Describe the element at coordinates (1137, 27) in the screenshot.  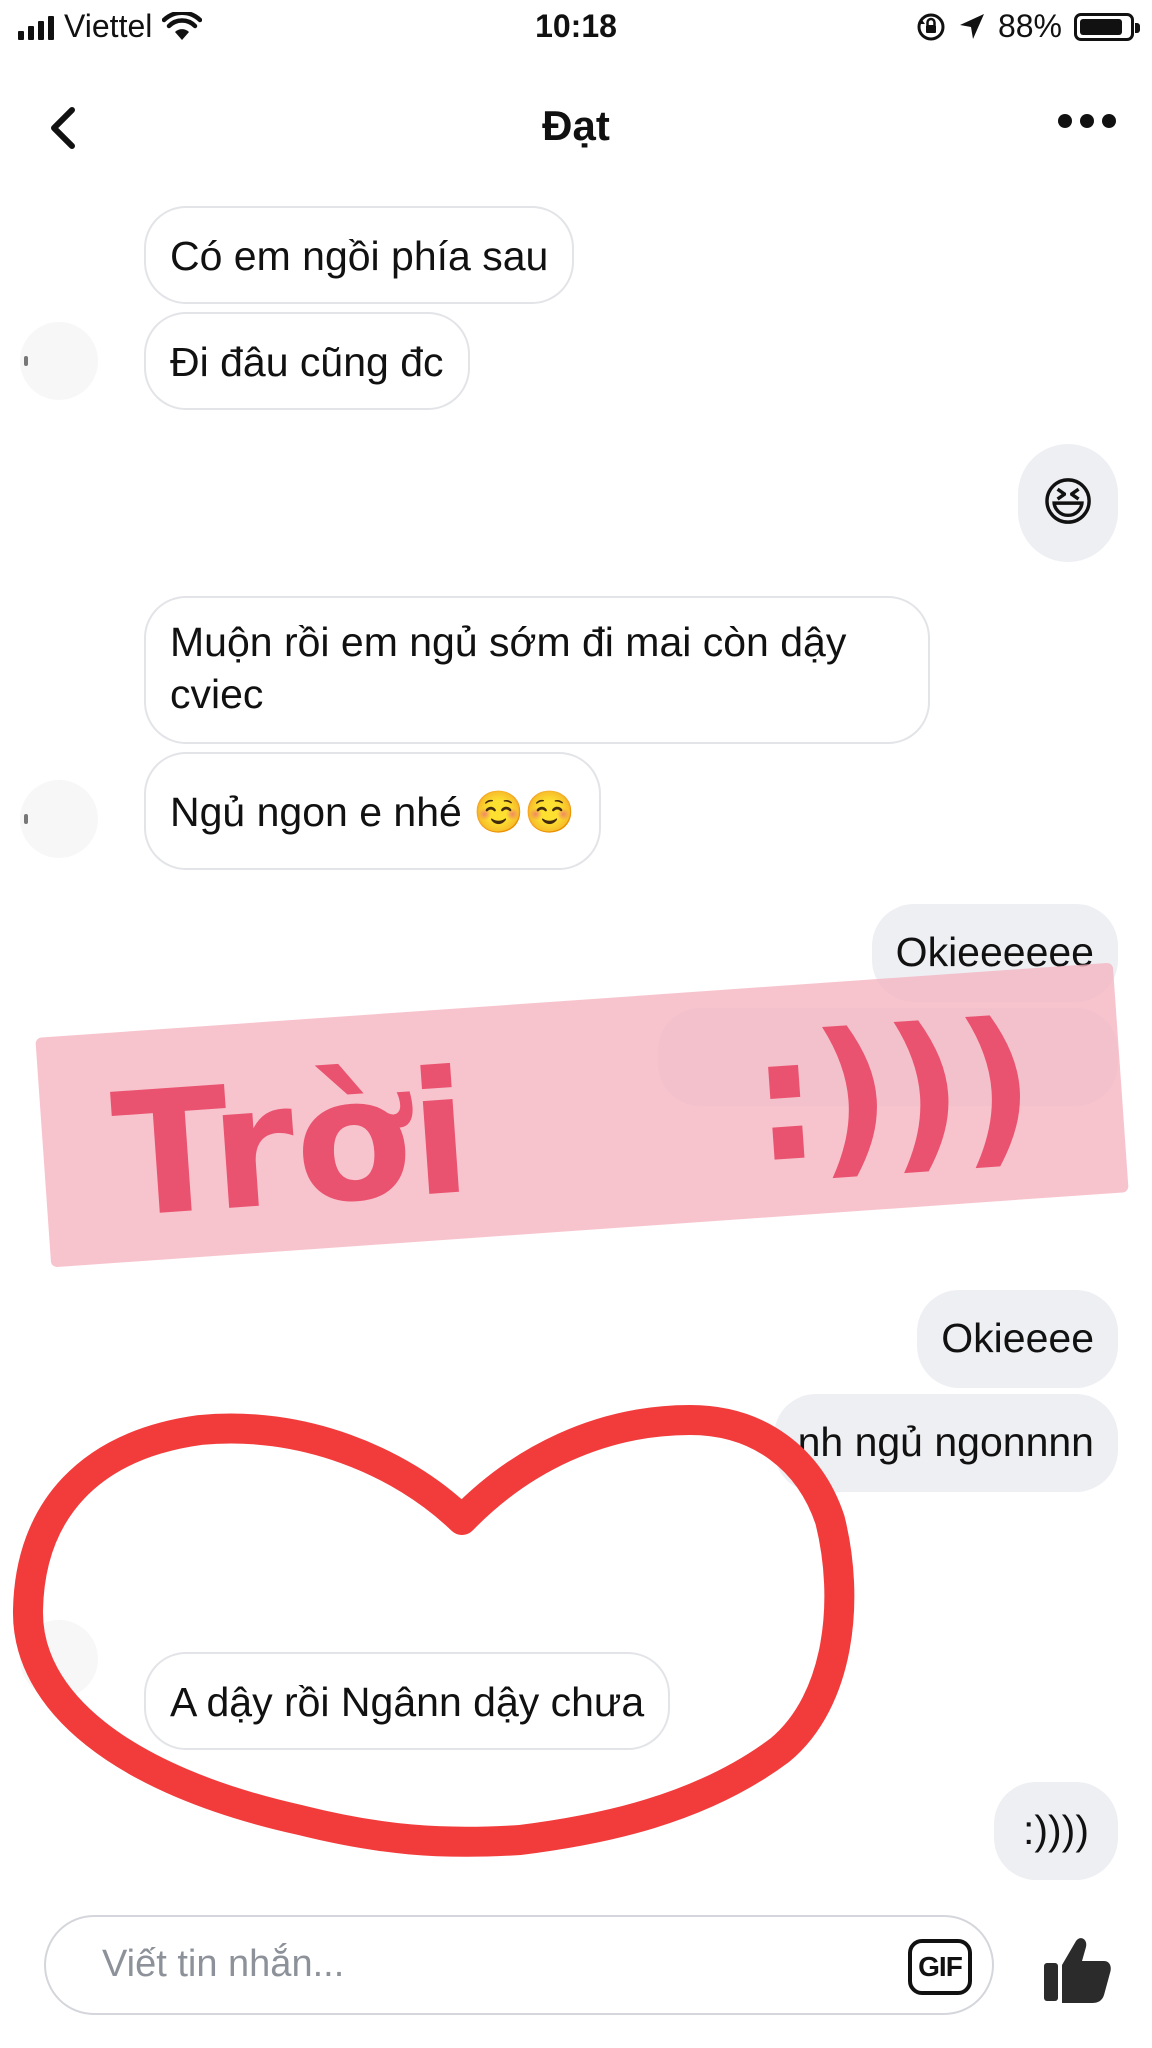
I see `battery-cap` at that location.